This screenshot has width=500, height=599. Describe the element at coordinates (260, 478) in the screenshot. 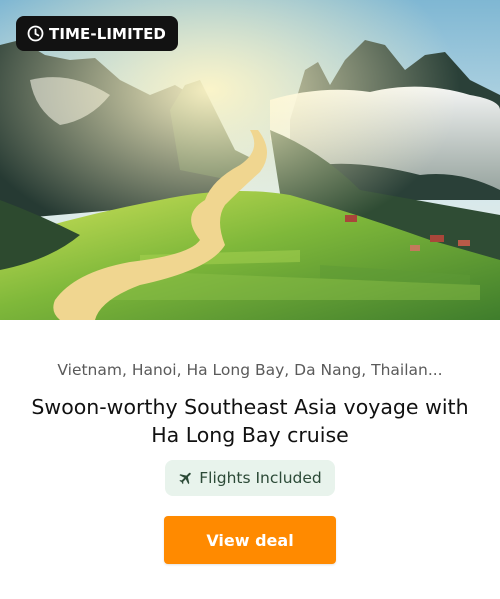

I see `flights-included-label: Flights Included` at that location.